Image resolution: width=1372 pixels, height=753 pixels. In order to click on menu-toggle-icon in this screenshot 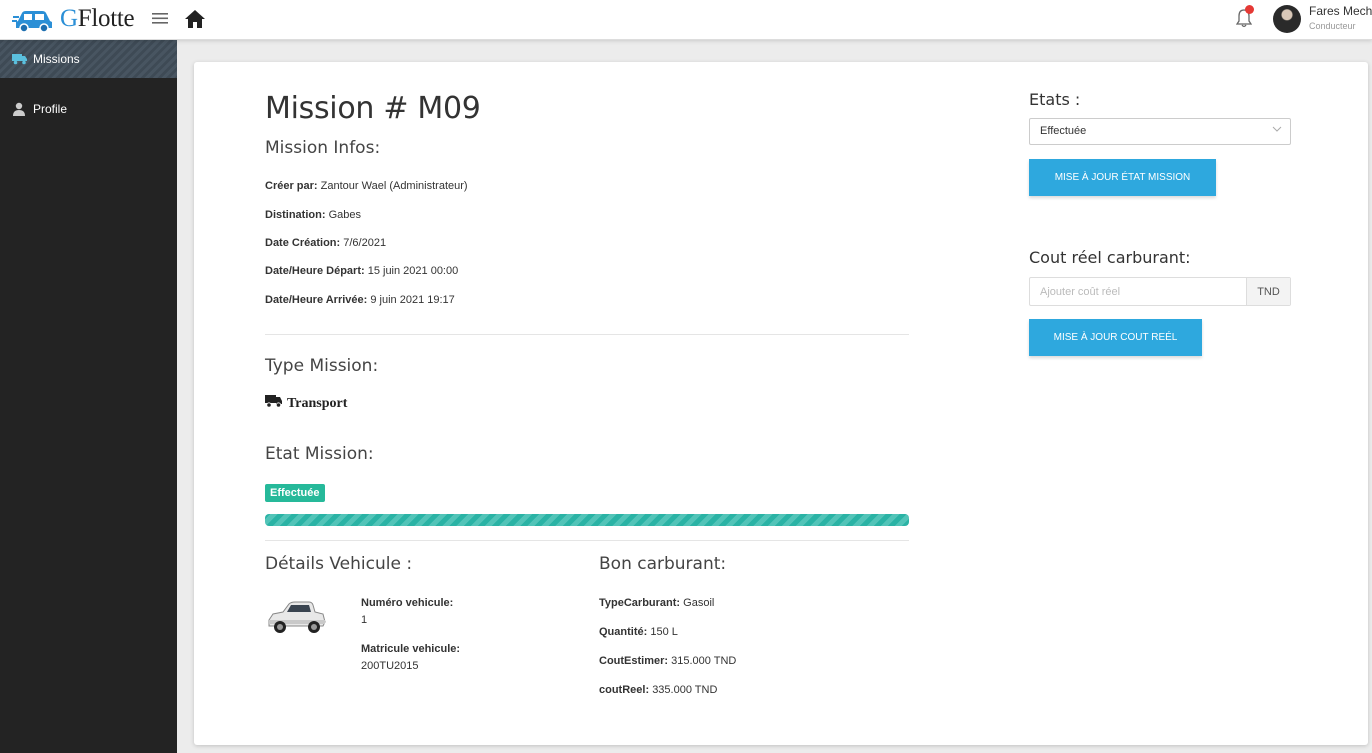, I will do `click(160, 20)`.